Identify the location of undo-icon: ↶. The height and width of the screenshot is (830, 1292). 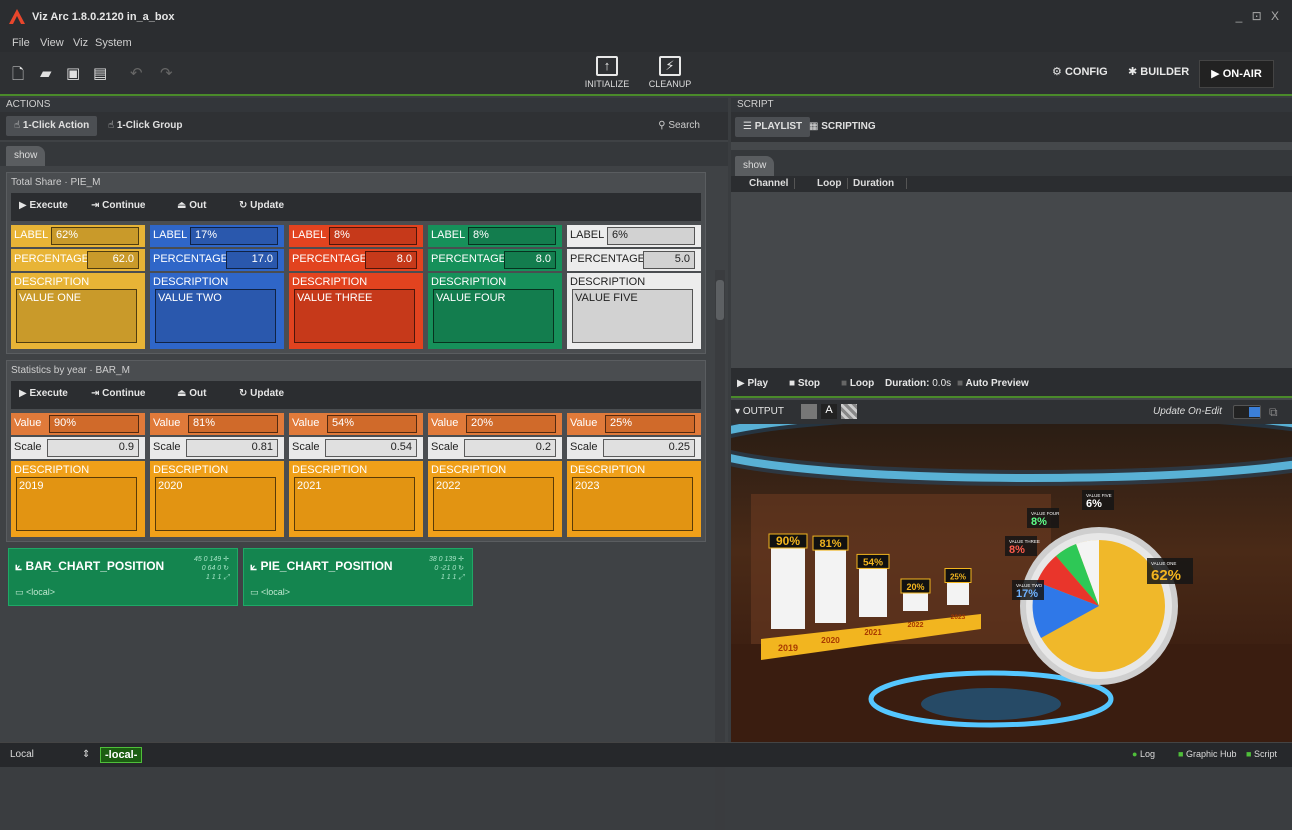
(136, 73).